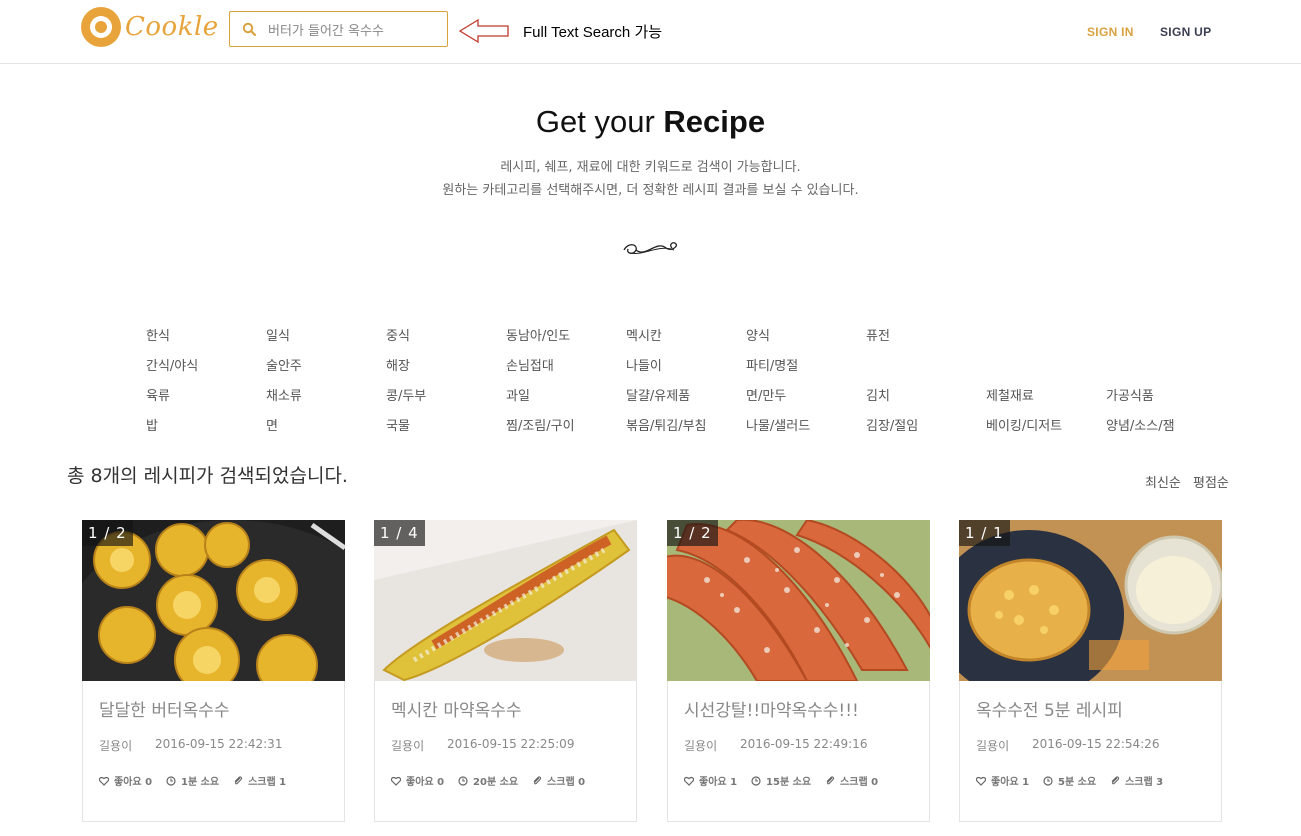 The image size is (1301, 836). I want to click on scrap-label: 스크랩 3, so click(1144, 782).